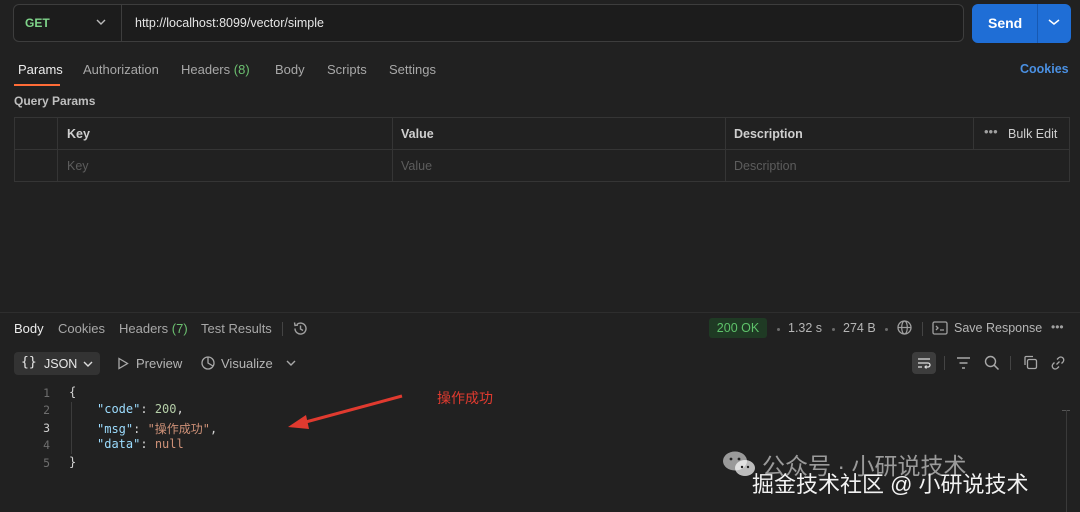 This screenshot has width=1080, height=512. What do you see at coordinates (236, 328) in the screenshot?
I see `response-tab-test-results: Test Results` at bounding box center [236, 328].